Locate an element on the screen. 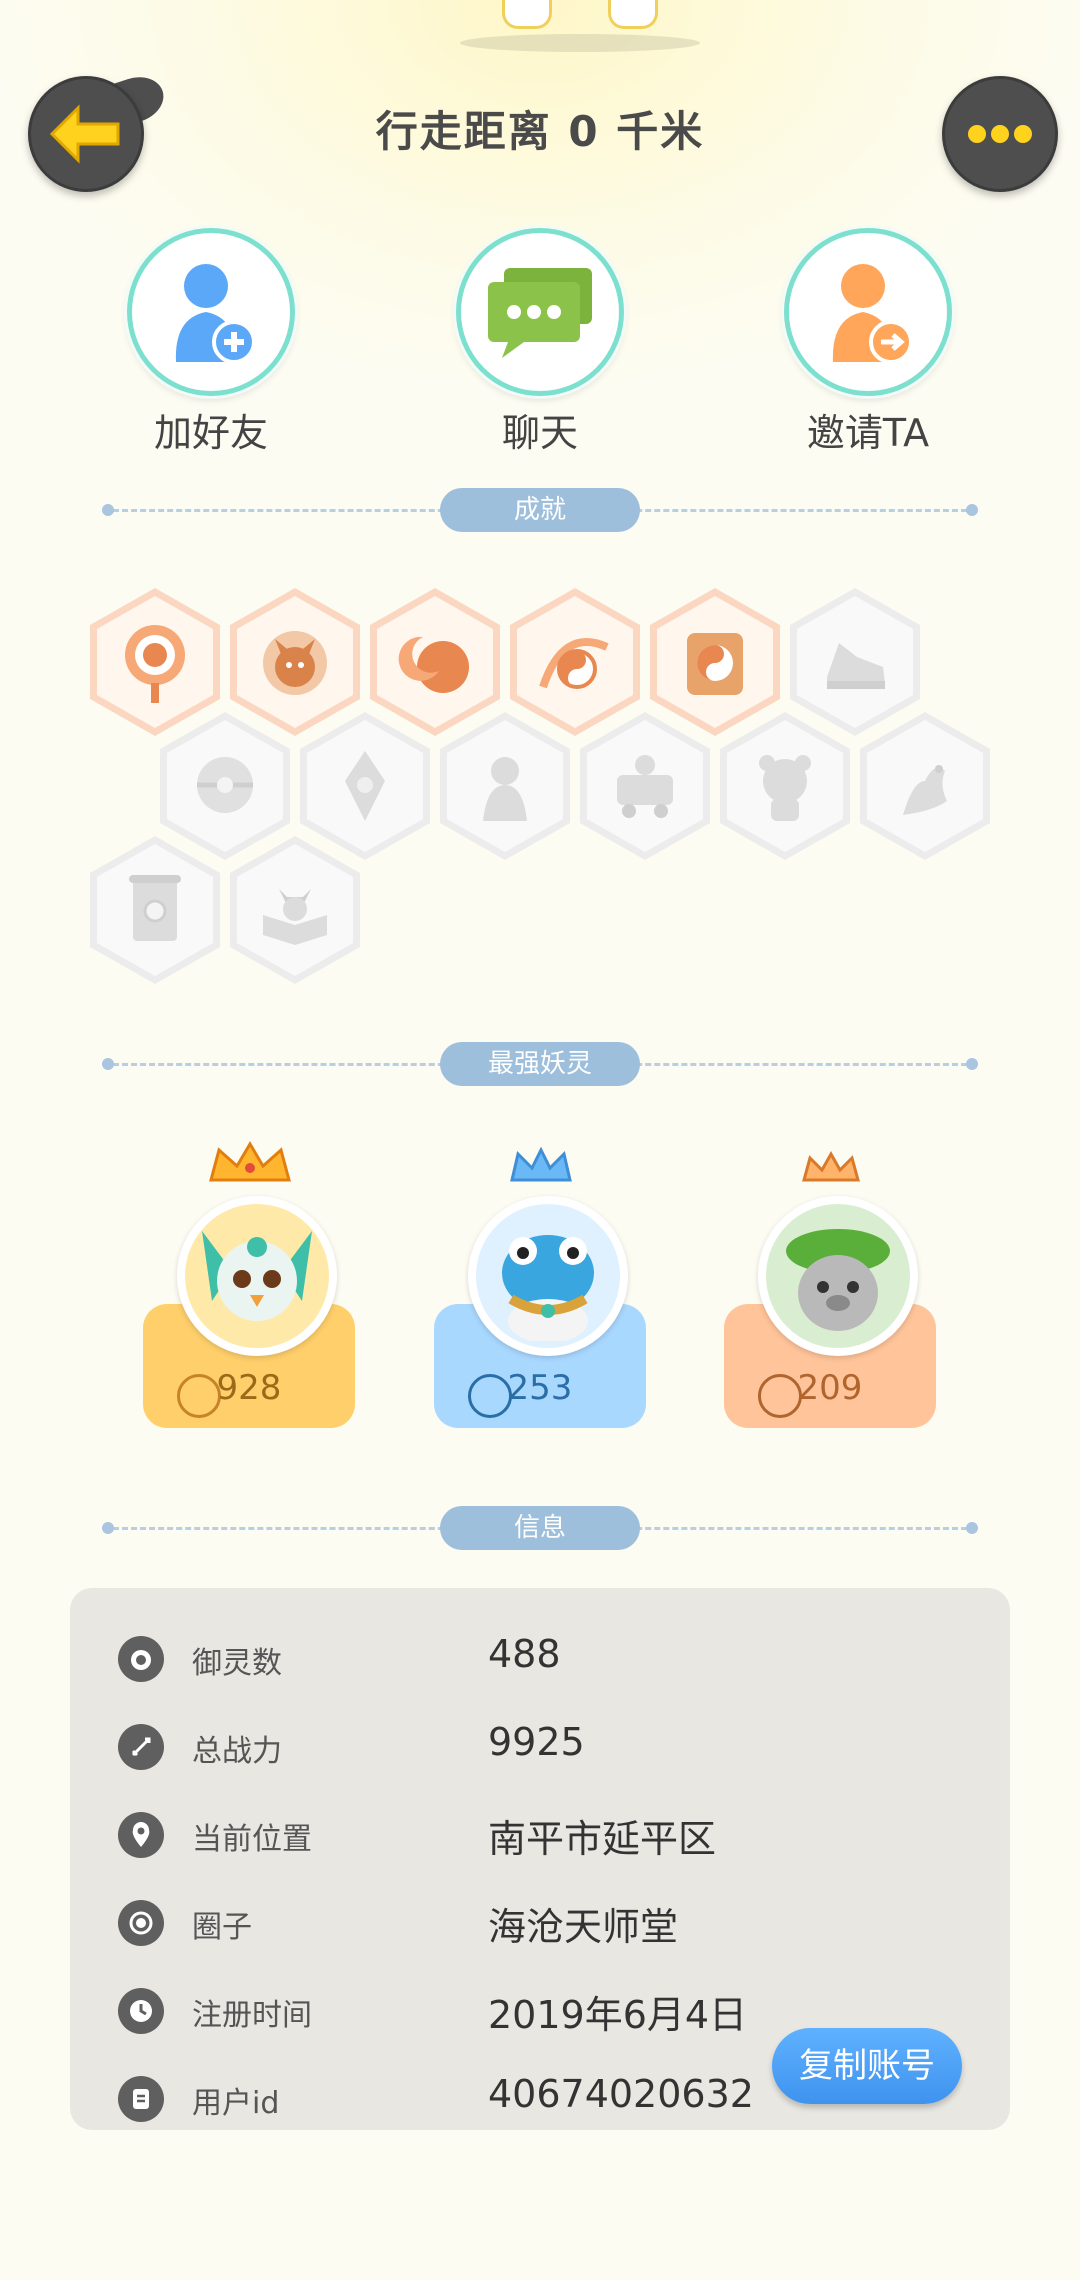 The width and height of the screenshot is (1080, 2280). strongest-title: 最强妖灵 is located at coordinates (540, 1064).